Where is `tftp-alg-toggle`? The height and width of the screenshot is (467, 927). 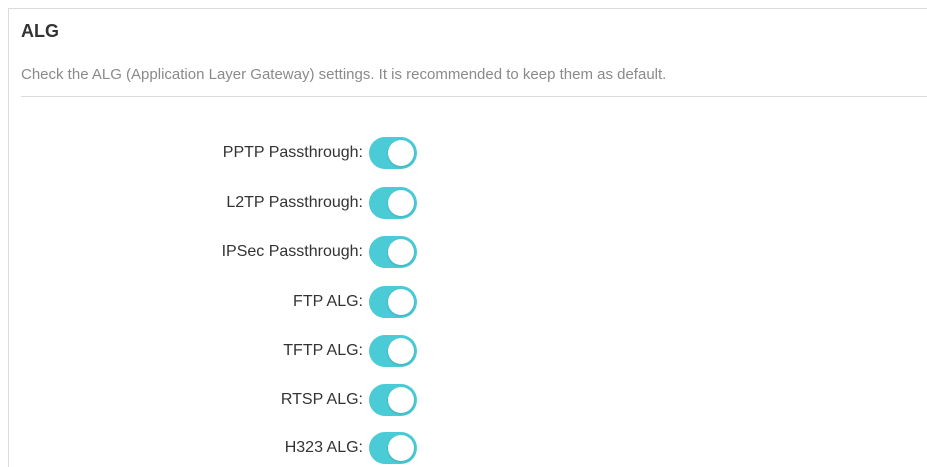 tftp-alg-toggle is located at coordinates (393, 351).